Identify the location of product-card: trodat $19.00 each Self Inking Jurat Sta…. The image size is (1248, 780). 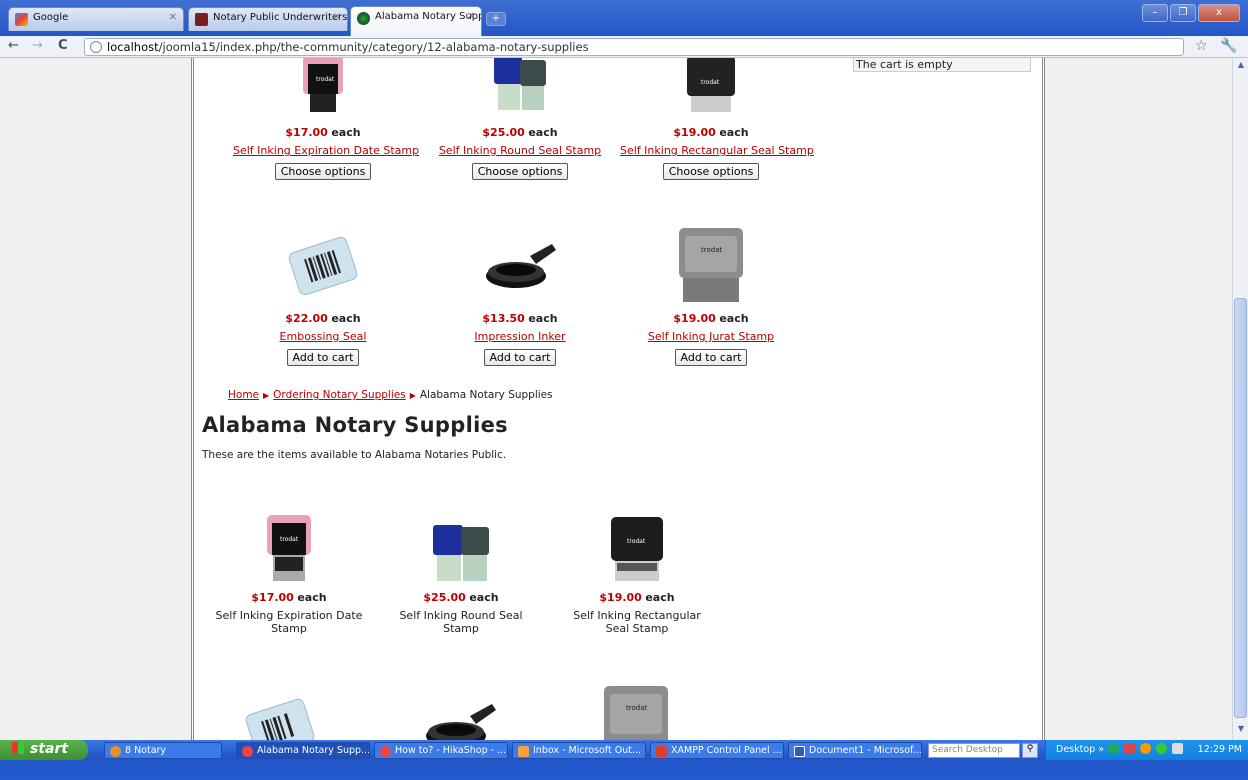
(711, 296).